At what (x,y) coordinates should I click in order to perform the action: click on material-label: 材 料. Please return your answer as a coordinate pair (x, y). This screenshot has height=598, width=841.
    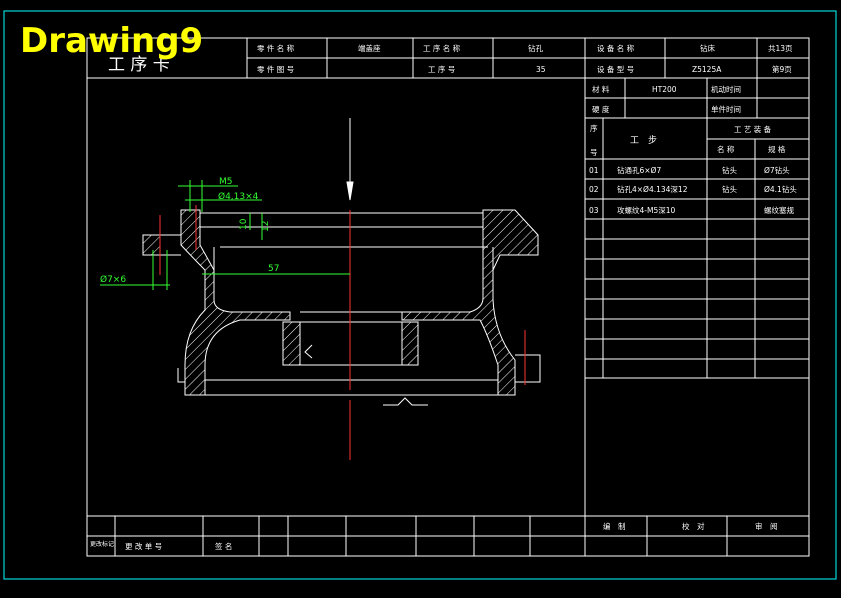
    Looking at the image, I should click on (601, 89).